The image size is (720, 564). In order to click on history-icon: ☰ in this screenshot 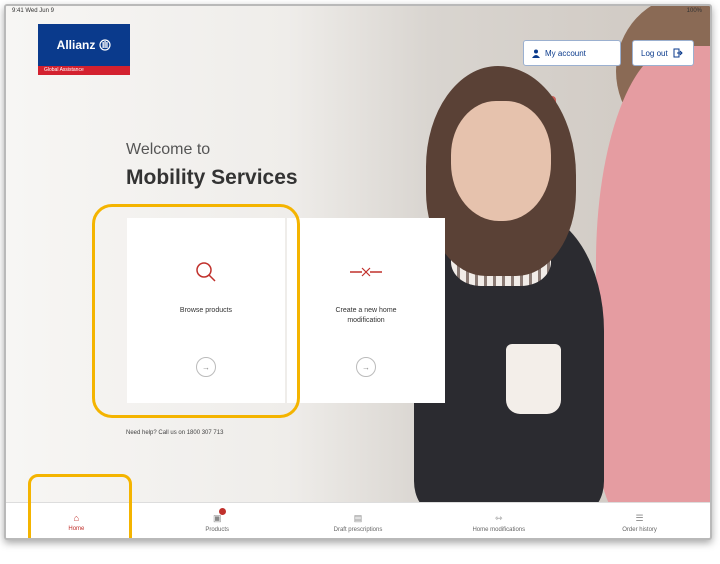, I will do `click(639, 517)`.